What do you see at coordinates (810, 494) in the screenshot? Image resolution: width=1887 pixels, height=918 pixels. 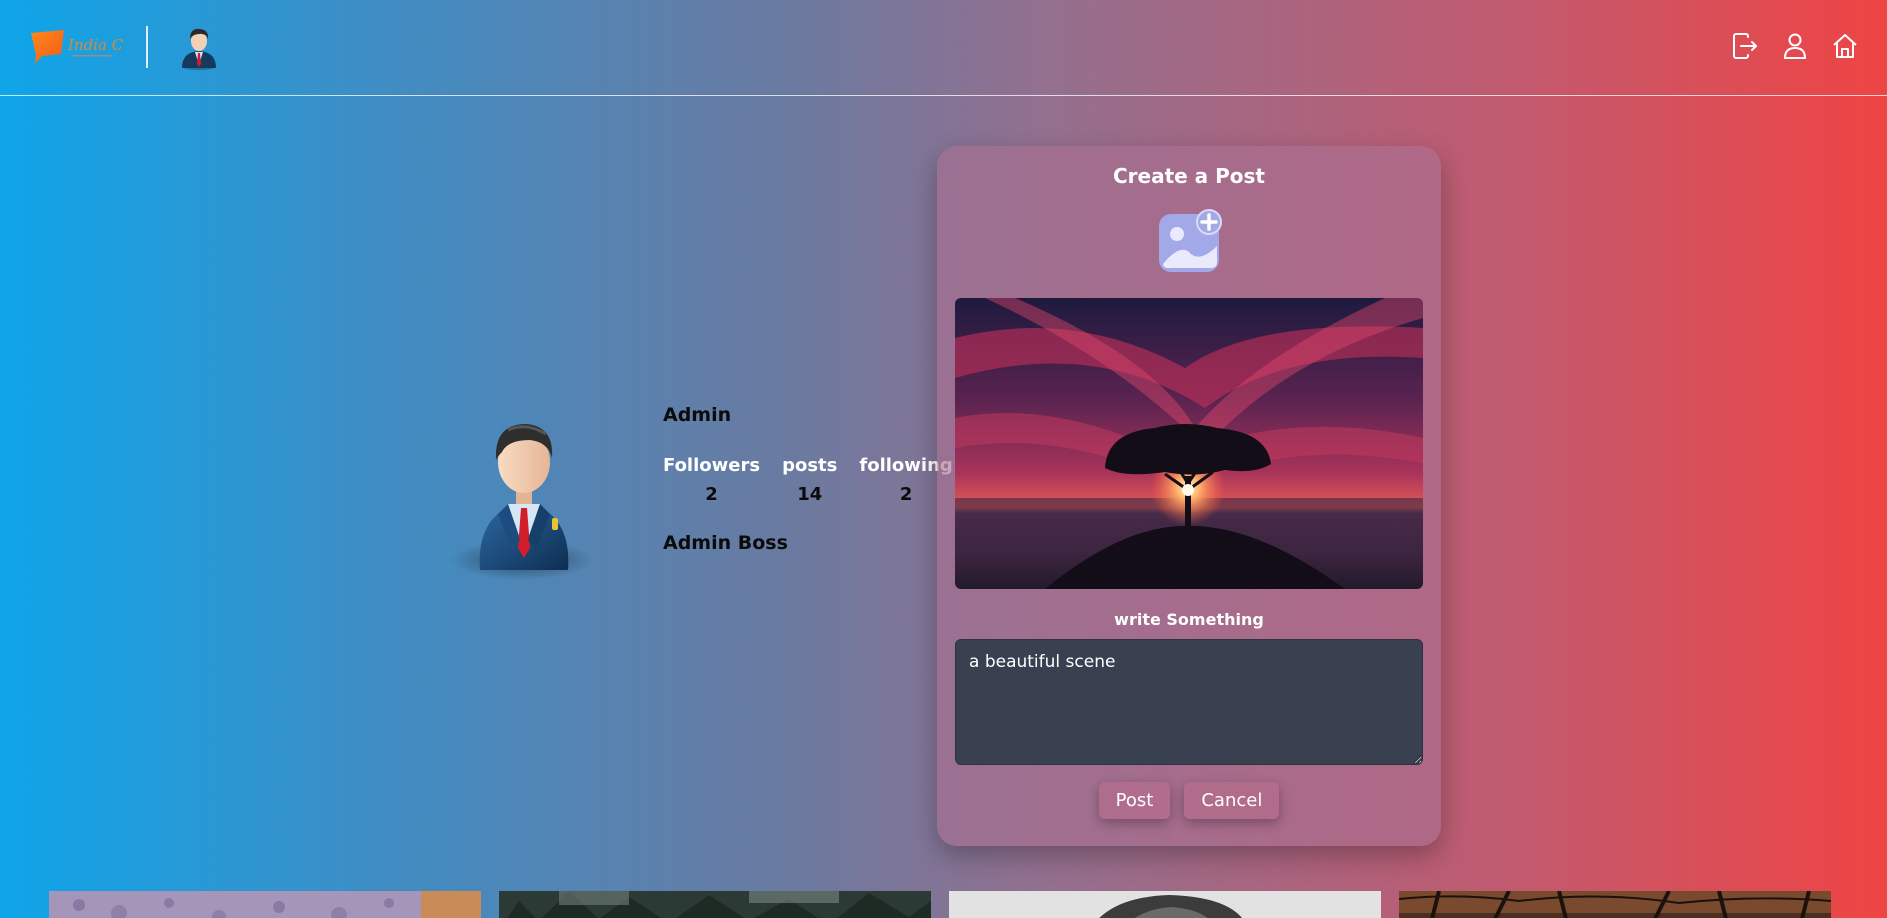 I see `stat-value: 14` at bounding box center [810, 494].